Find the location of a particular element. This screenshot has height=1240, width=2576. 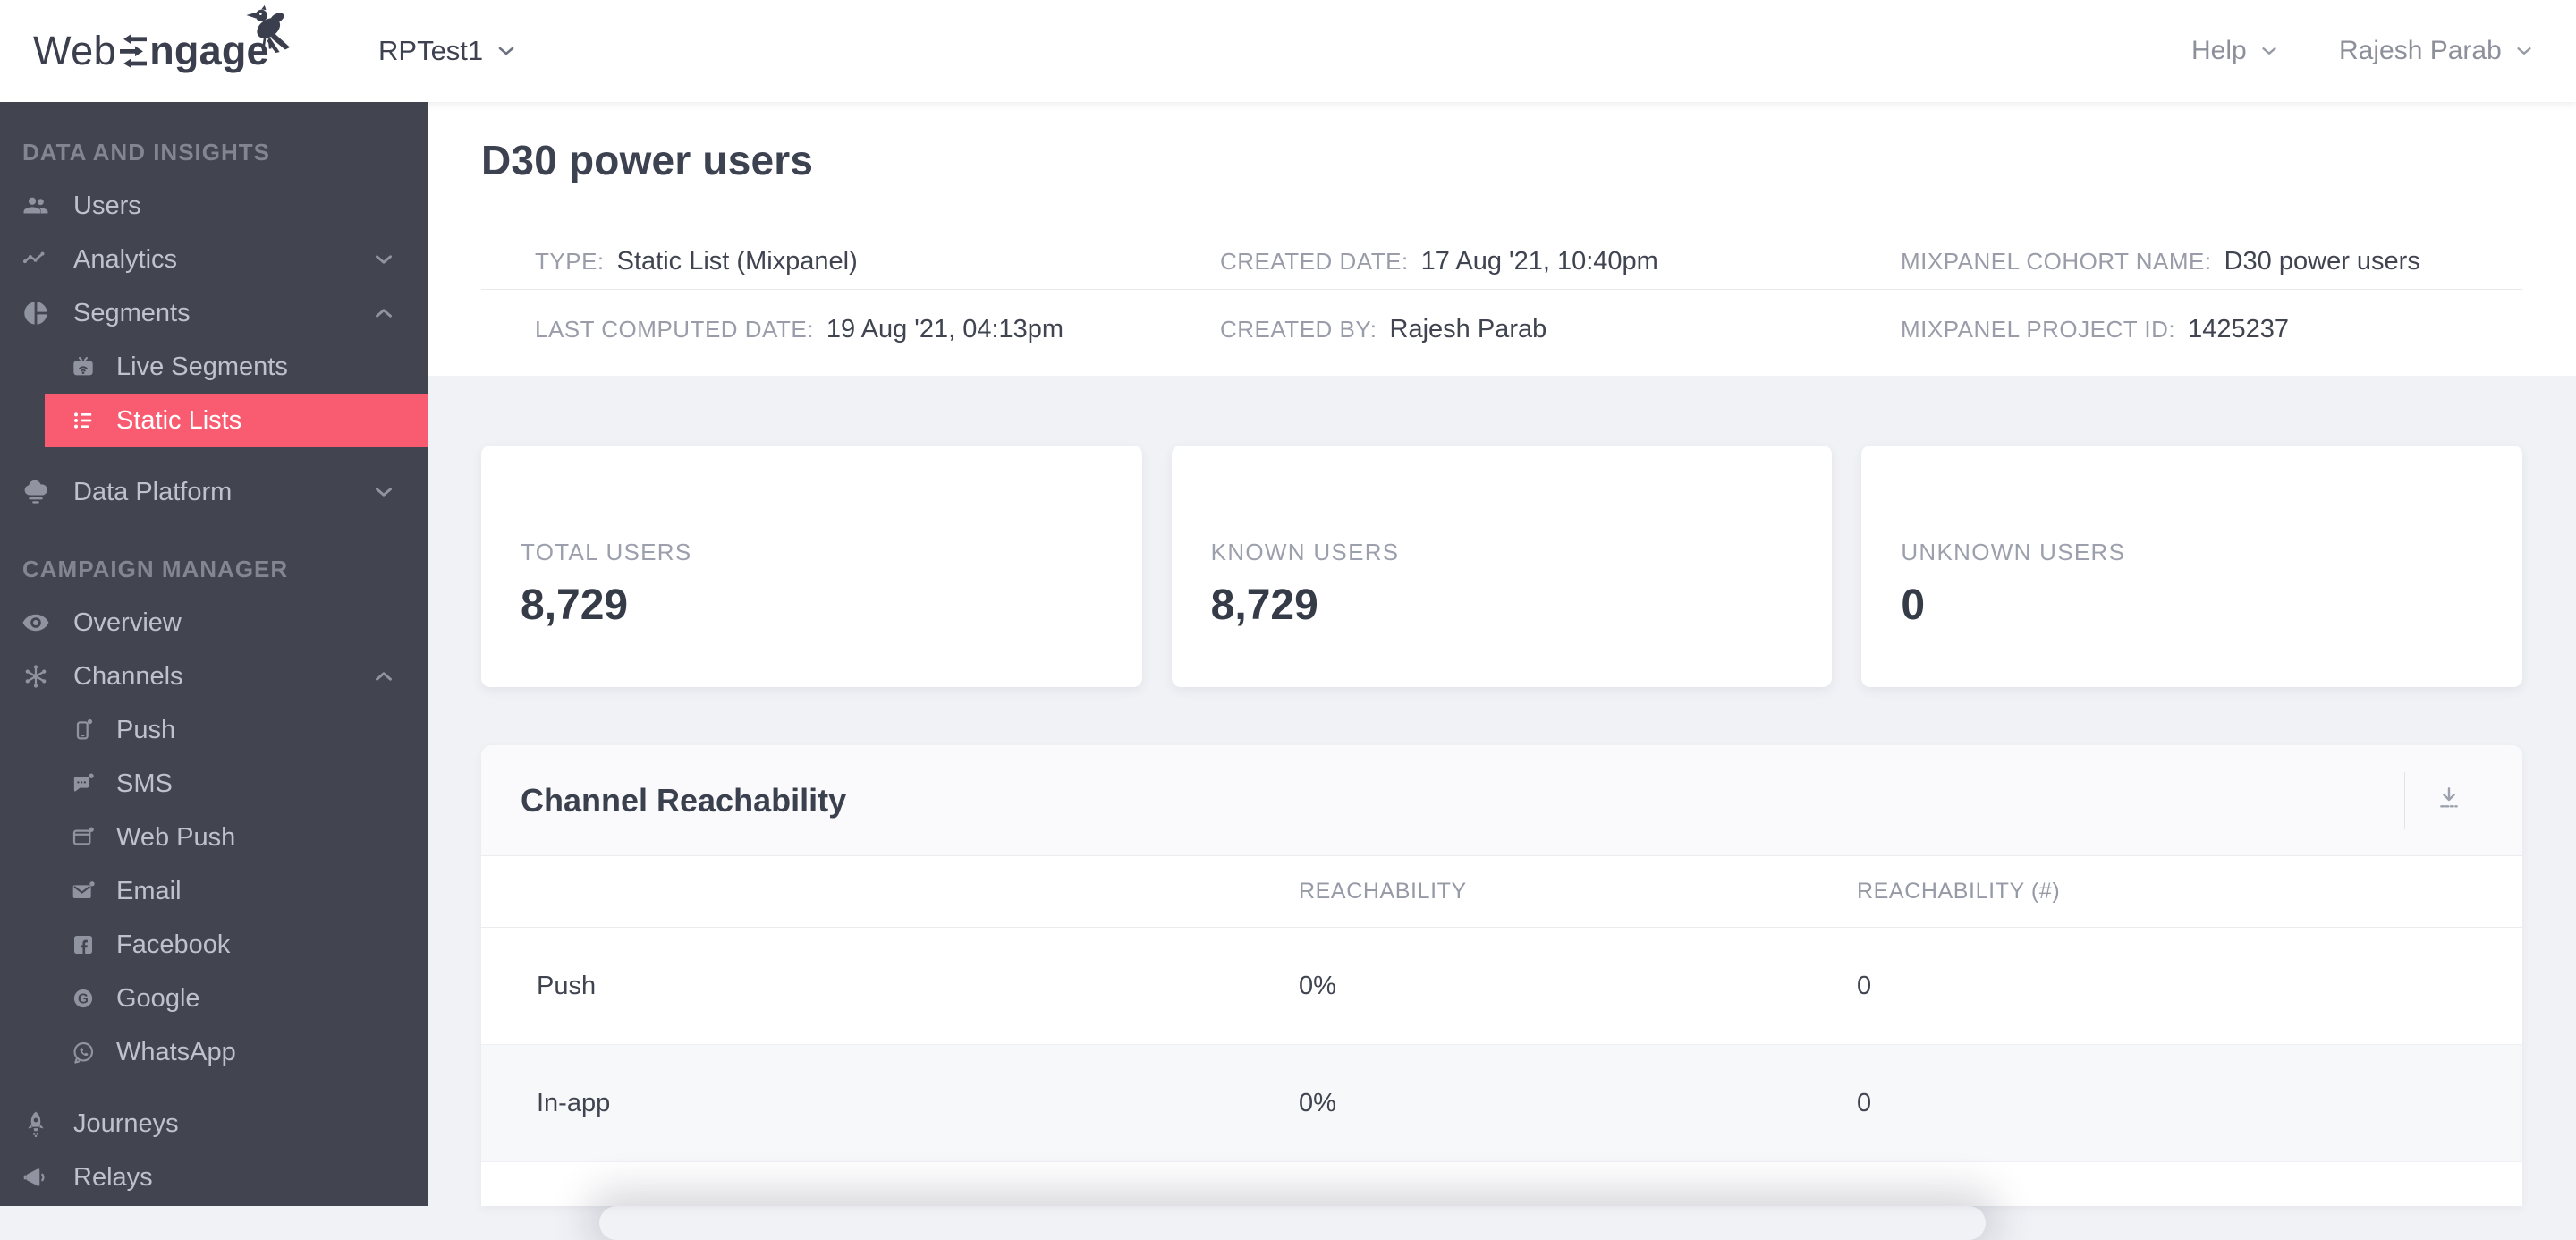

sidebar-item-whatsapp: WhatsApp is located at coordinates (214, 1052).